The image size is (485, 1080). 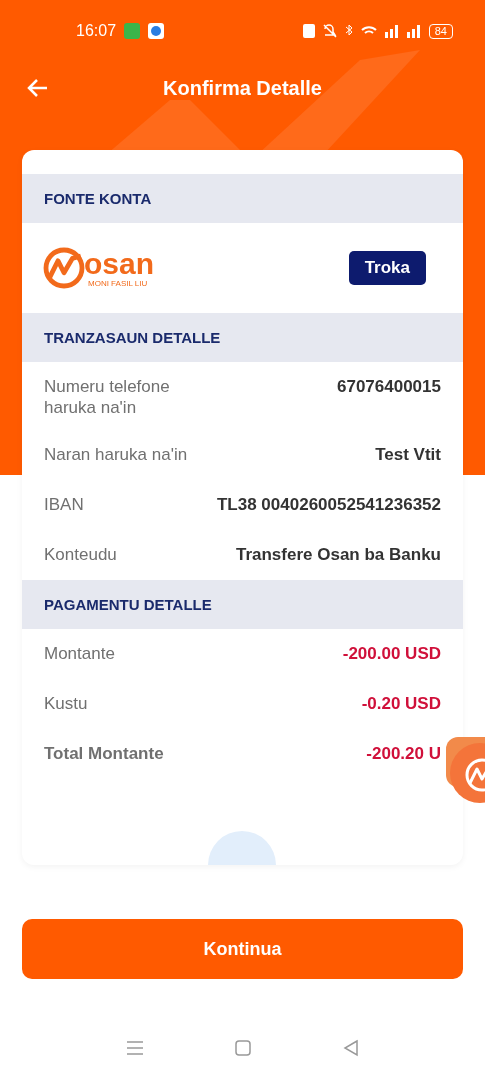 What do you see at coordinates (242, 88) in the screenshot?
I see `screen-title: Konfirma Detalle` at bounding box center [242, 88].